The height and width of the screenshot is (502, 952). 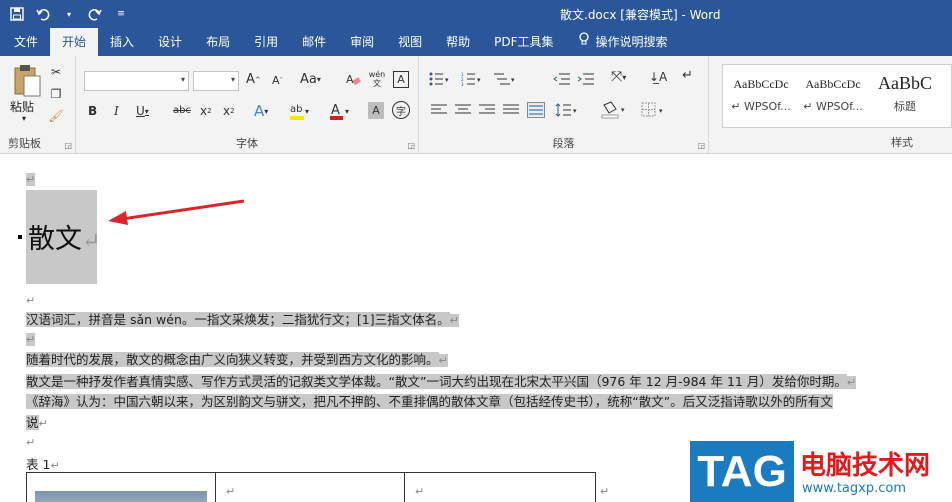 I want to click on italic-icon: I, so click(x=116, y=111).